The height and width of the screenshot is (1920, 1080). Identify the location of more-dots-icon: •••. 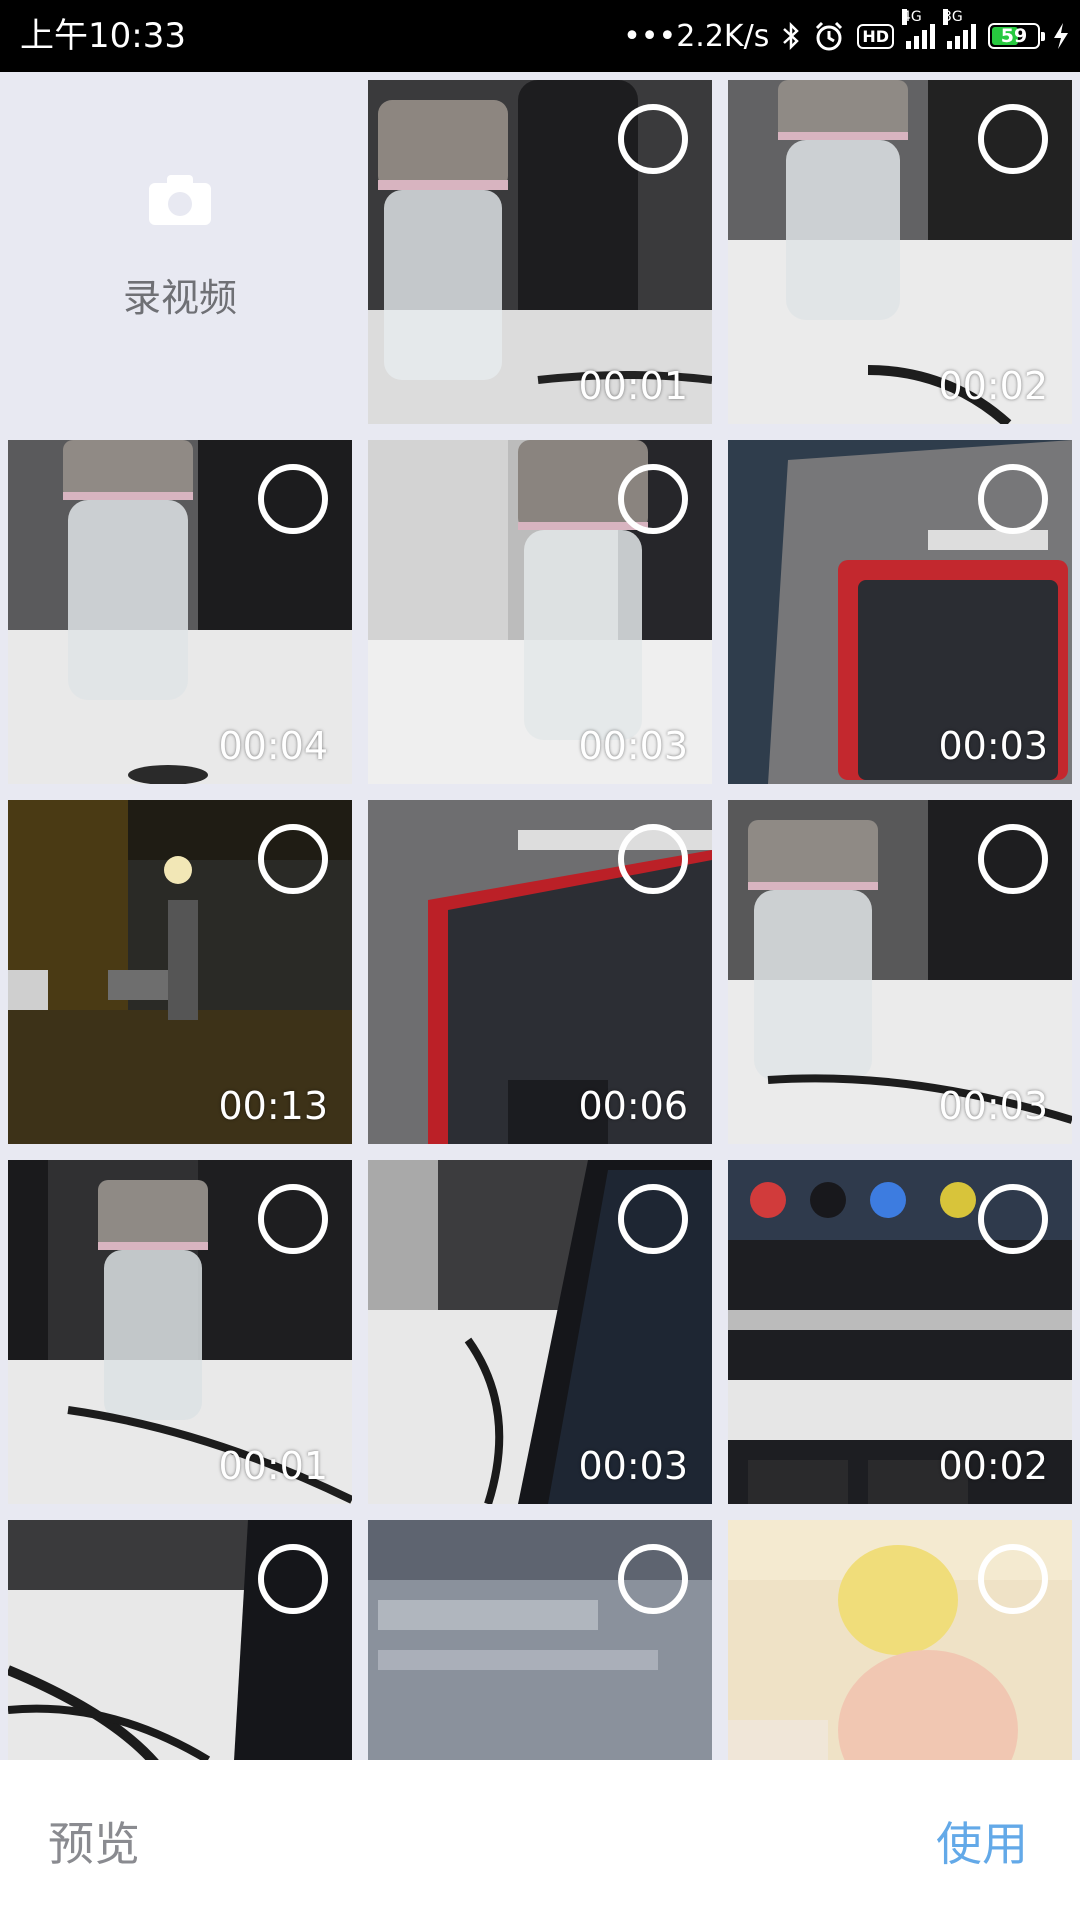
(650, 36).